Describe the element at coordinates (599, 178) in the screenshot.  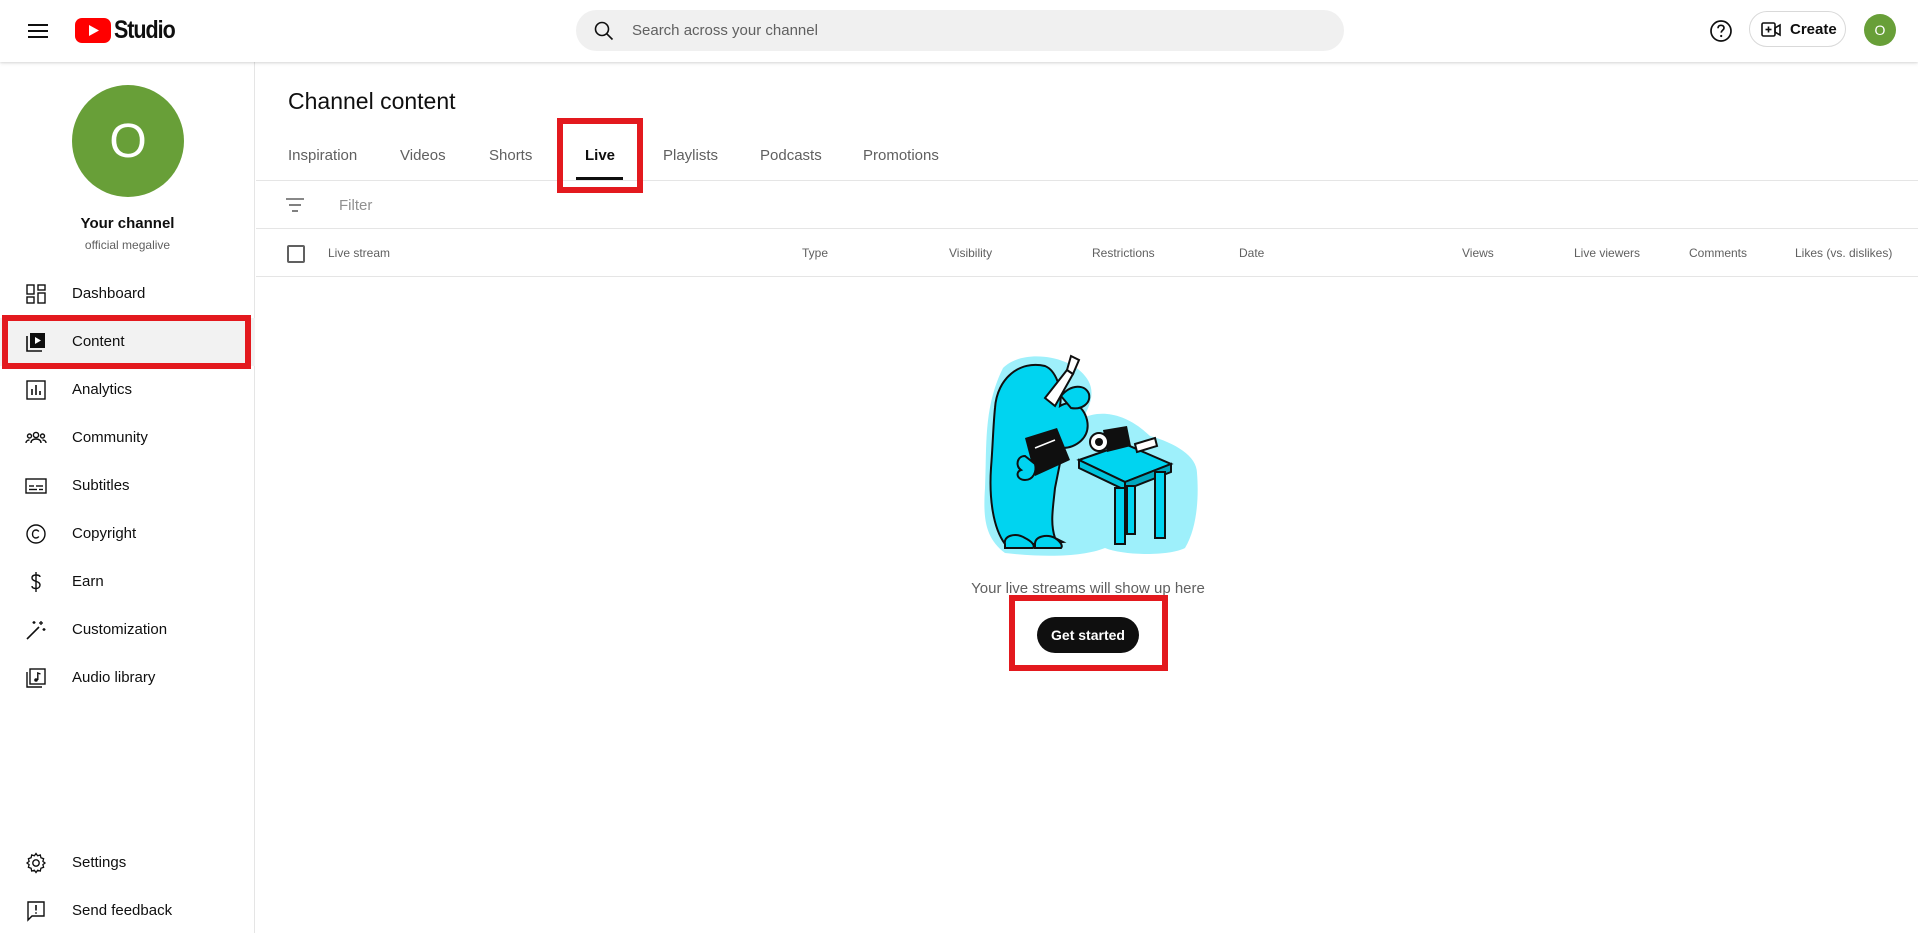
I see `active-tab-indicator` at that location.